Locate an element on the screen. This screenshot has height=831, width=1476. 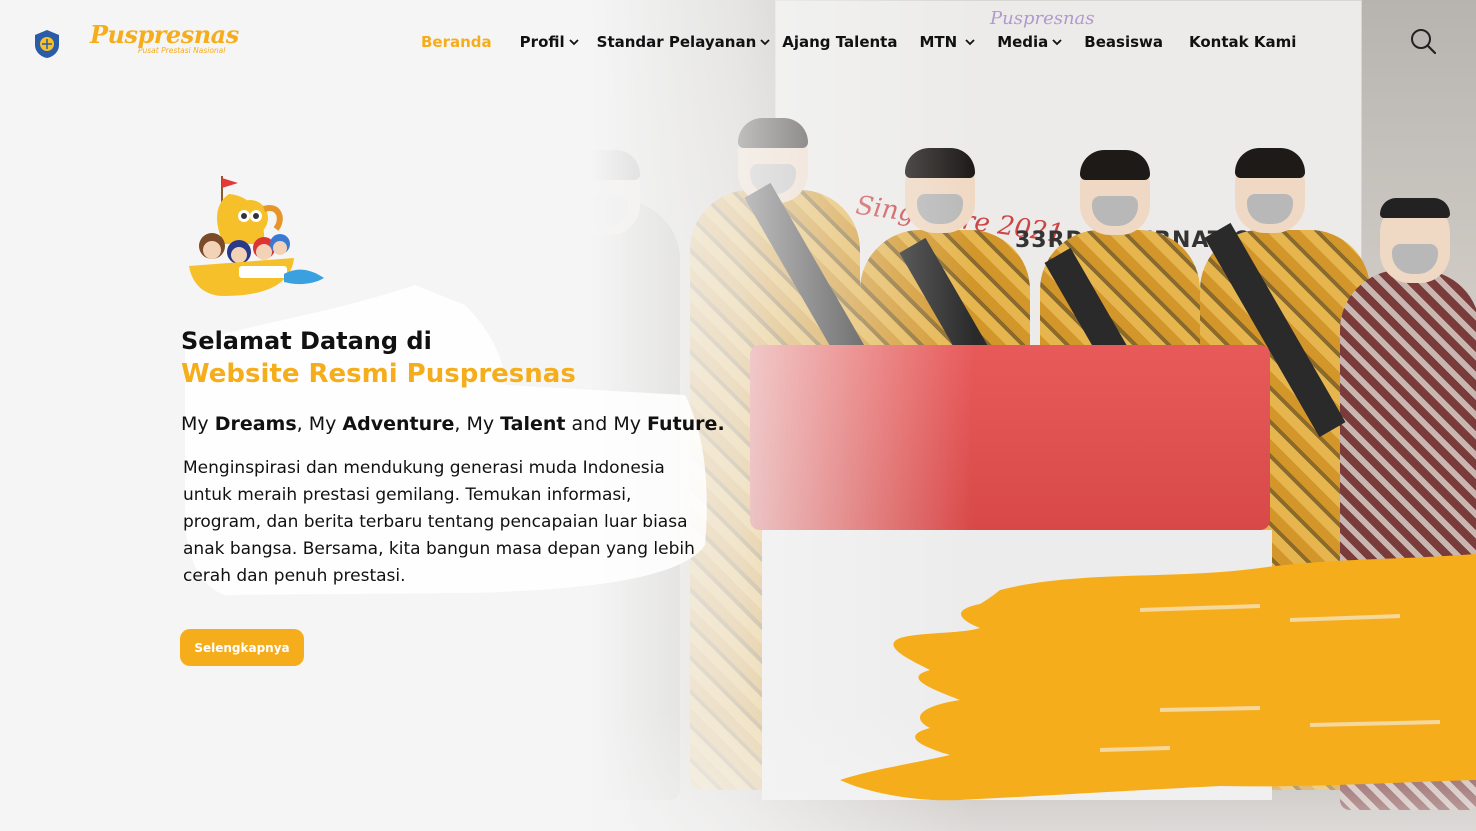
nav-item-beasiswa: Beasiswa is located at coordinates (1123, 42).